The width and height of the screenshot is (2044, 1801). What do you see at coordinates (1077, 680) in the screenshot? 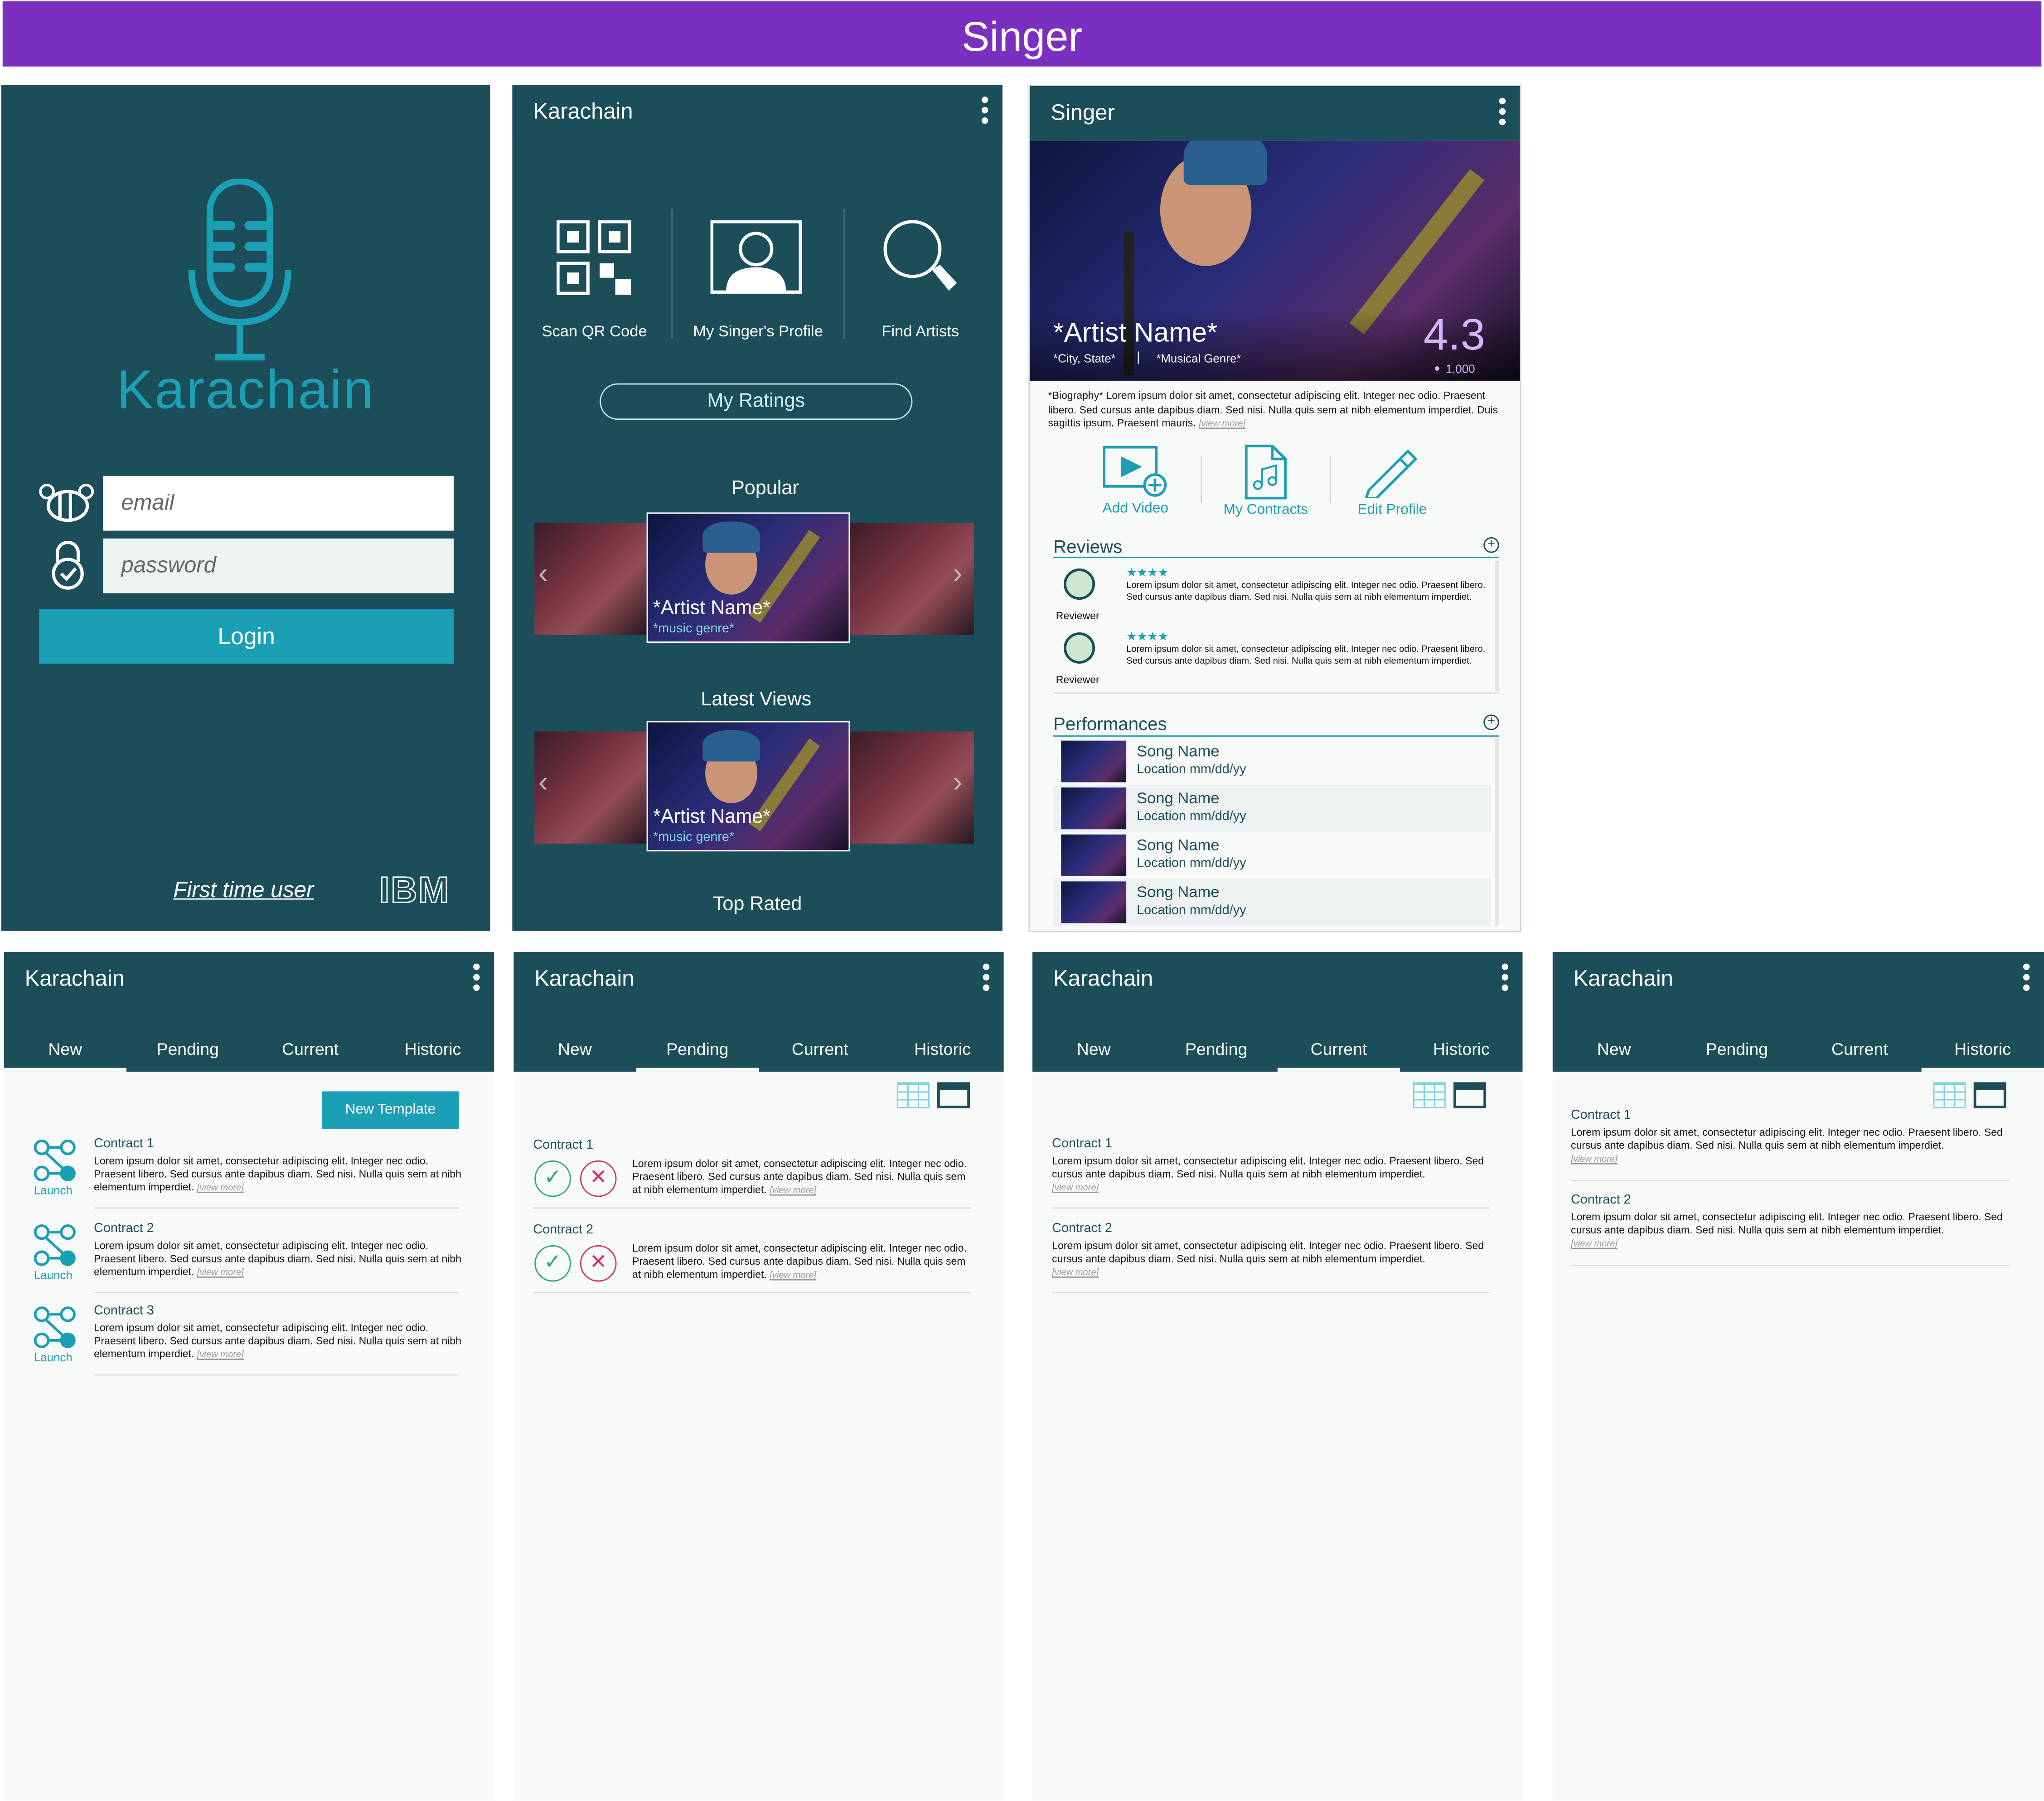
I see `reviewer-name: Reviewer` at bounding box center [1077, 680].